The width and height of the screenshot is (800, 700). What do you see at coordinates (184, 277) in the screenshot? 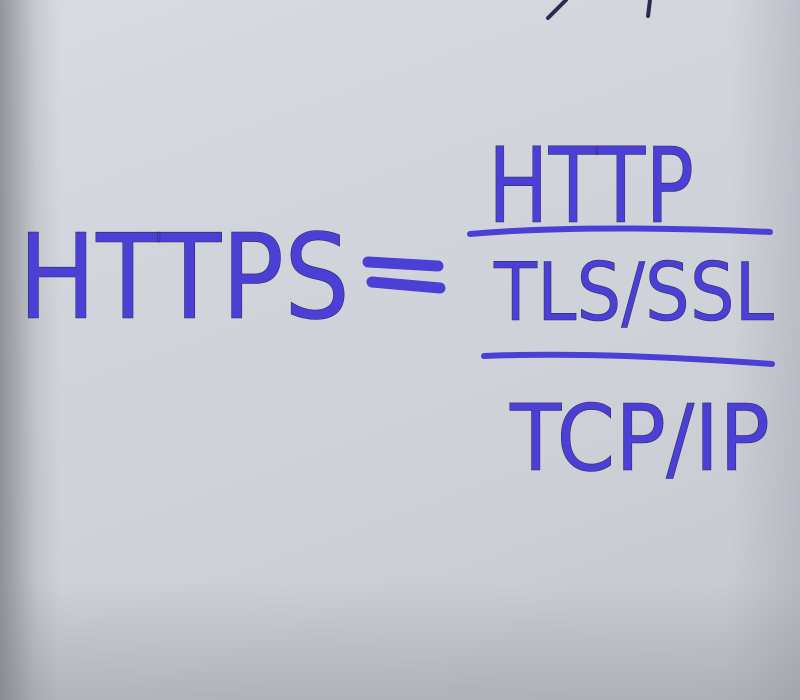
I see `lhs-text: HTTPS` at bounding box center [184, 277].